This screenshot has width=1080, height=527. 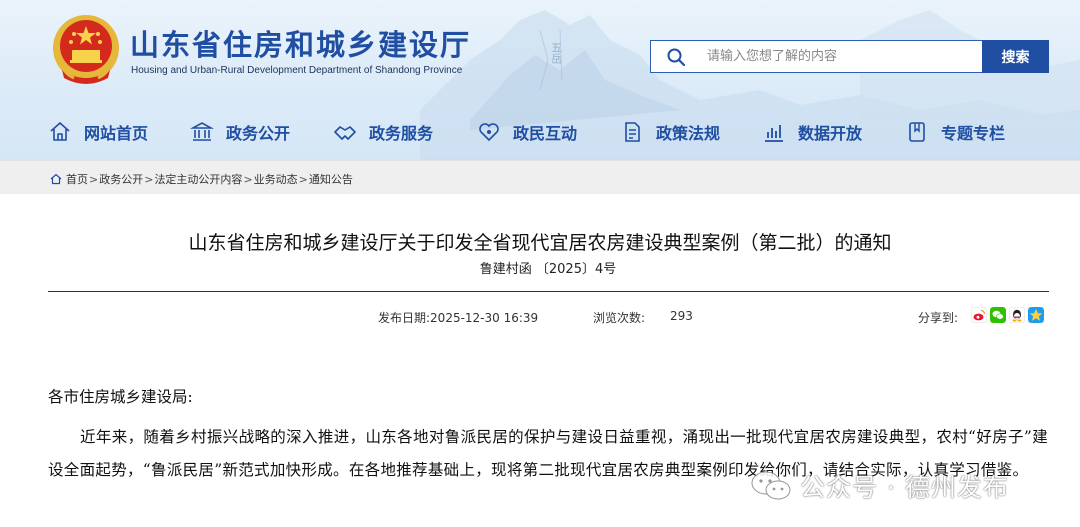 What do you see at coordinates (771, 485) in the screenshot?
I see `wechat-official-account-icon` at bounding box center [771, 485].